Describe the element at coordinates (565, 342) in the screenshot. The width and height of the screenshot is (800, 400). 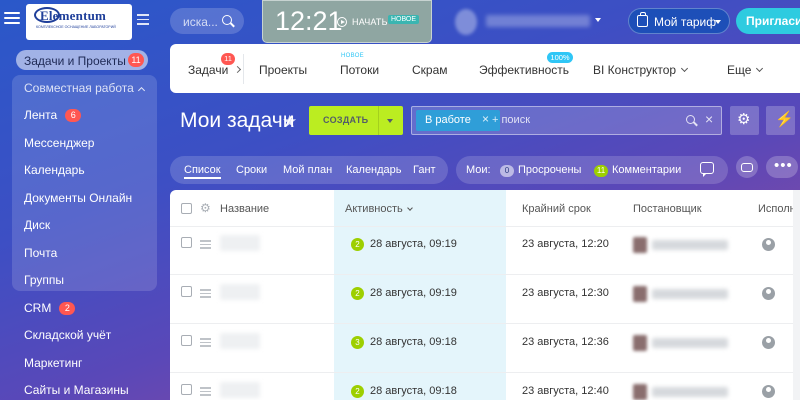
I see `deadline: 23 августа, 12:36` at that location.